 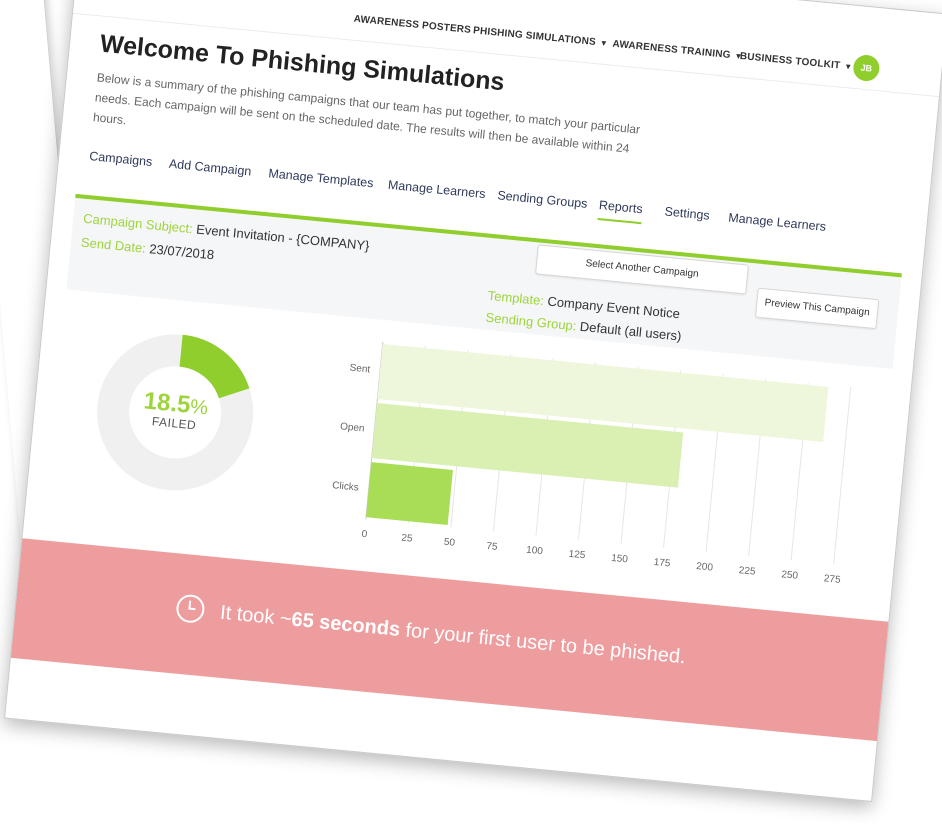 What do you see at coordinates (181, 252) in the screenshot?
I see `send-date-value: 23/07/2018` at bounding box center [181, 252].